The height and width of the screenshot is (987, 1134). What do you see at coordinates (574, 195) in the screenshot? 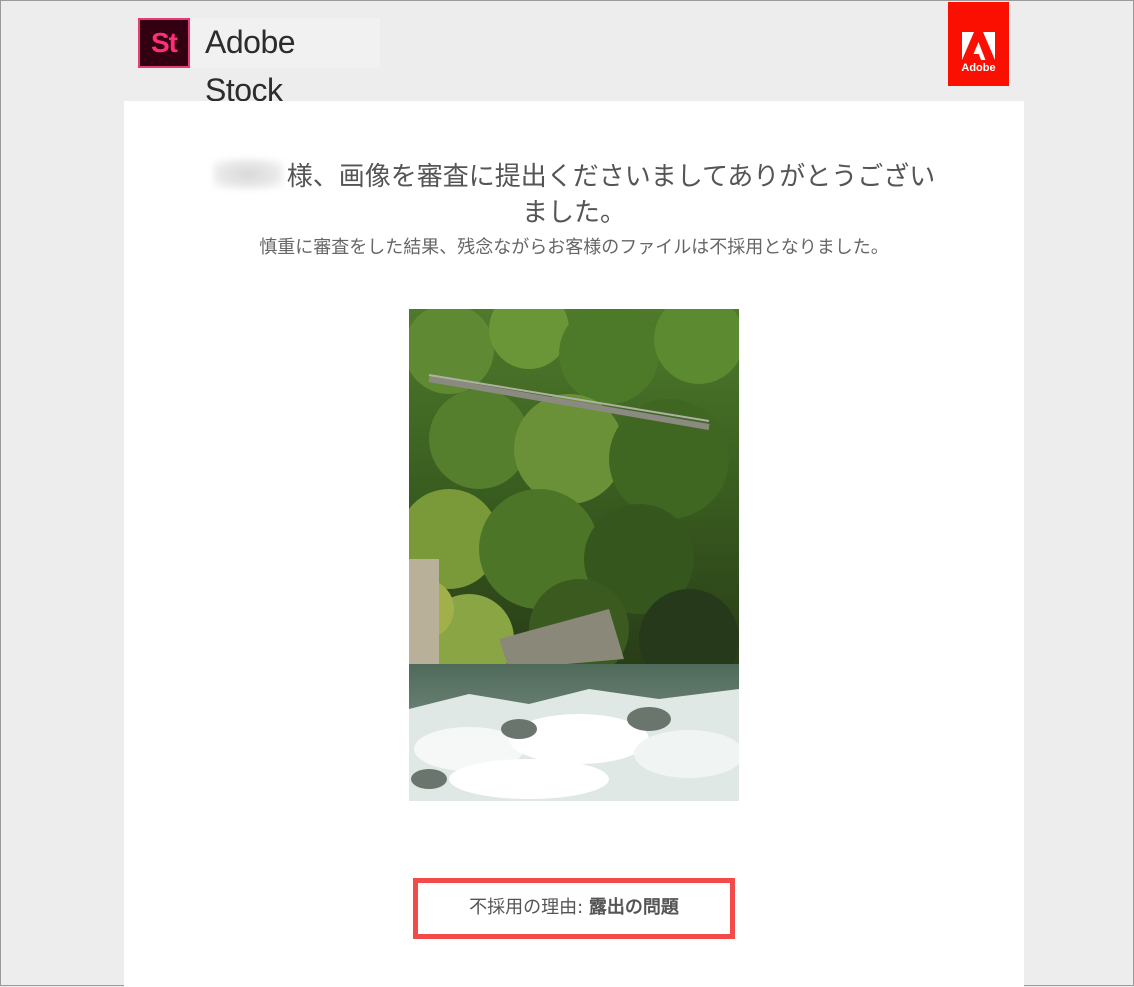
I see `thank-you-heading: 様、画像を審査に提出くださいましてありがとうござい ました。` at bounding box center [574, 195].